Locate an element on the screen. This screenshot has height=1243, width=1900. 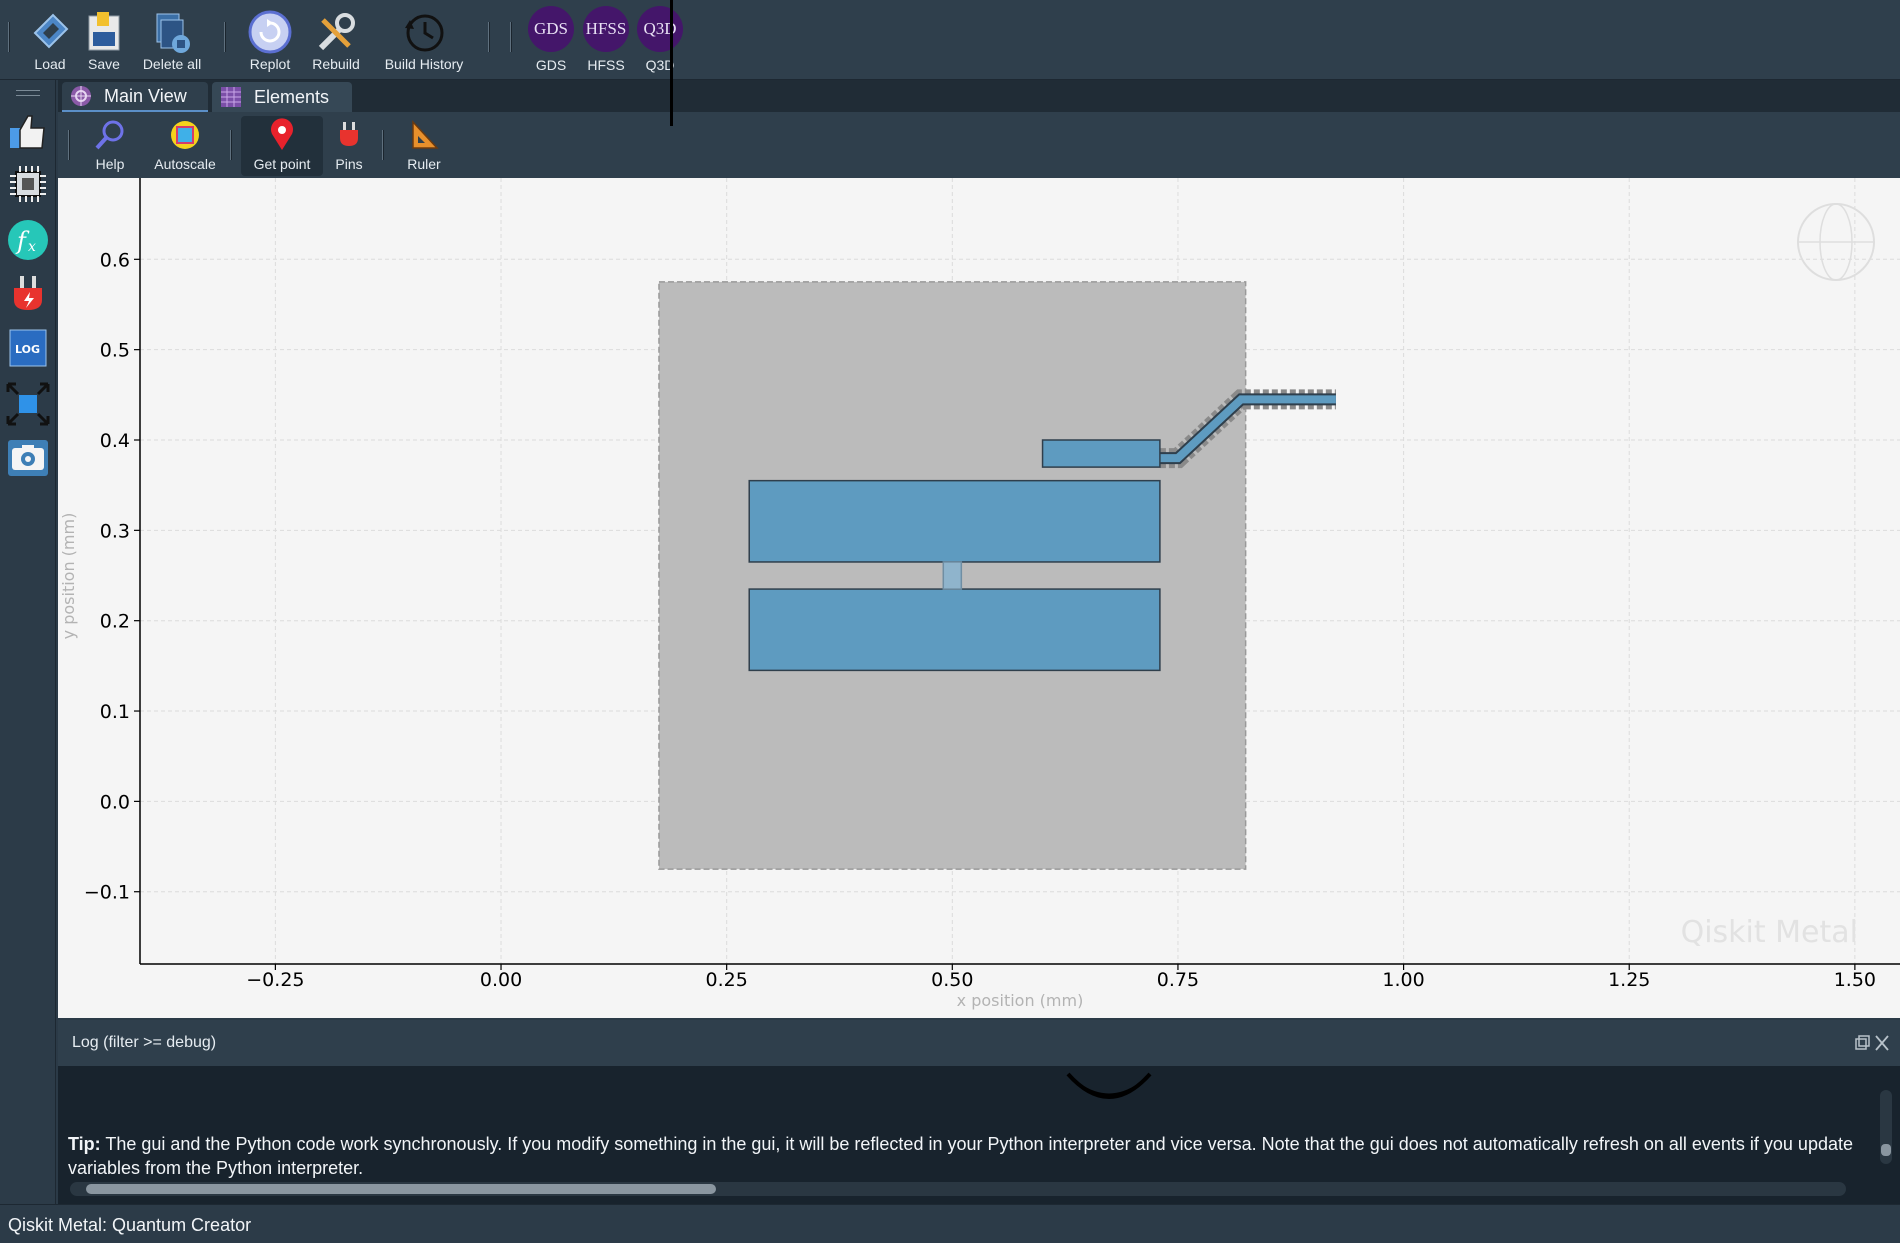
autoscale-label: Autoscale is located at coordinates (185, 164).